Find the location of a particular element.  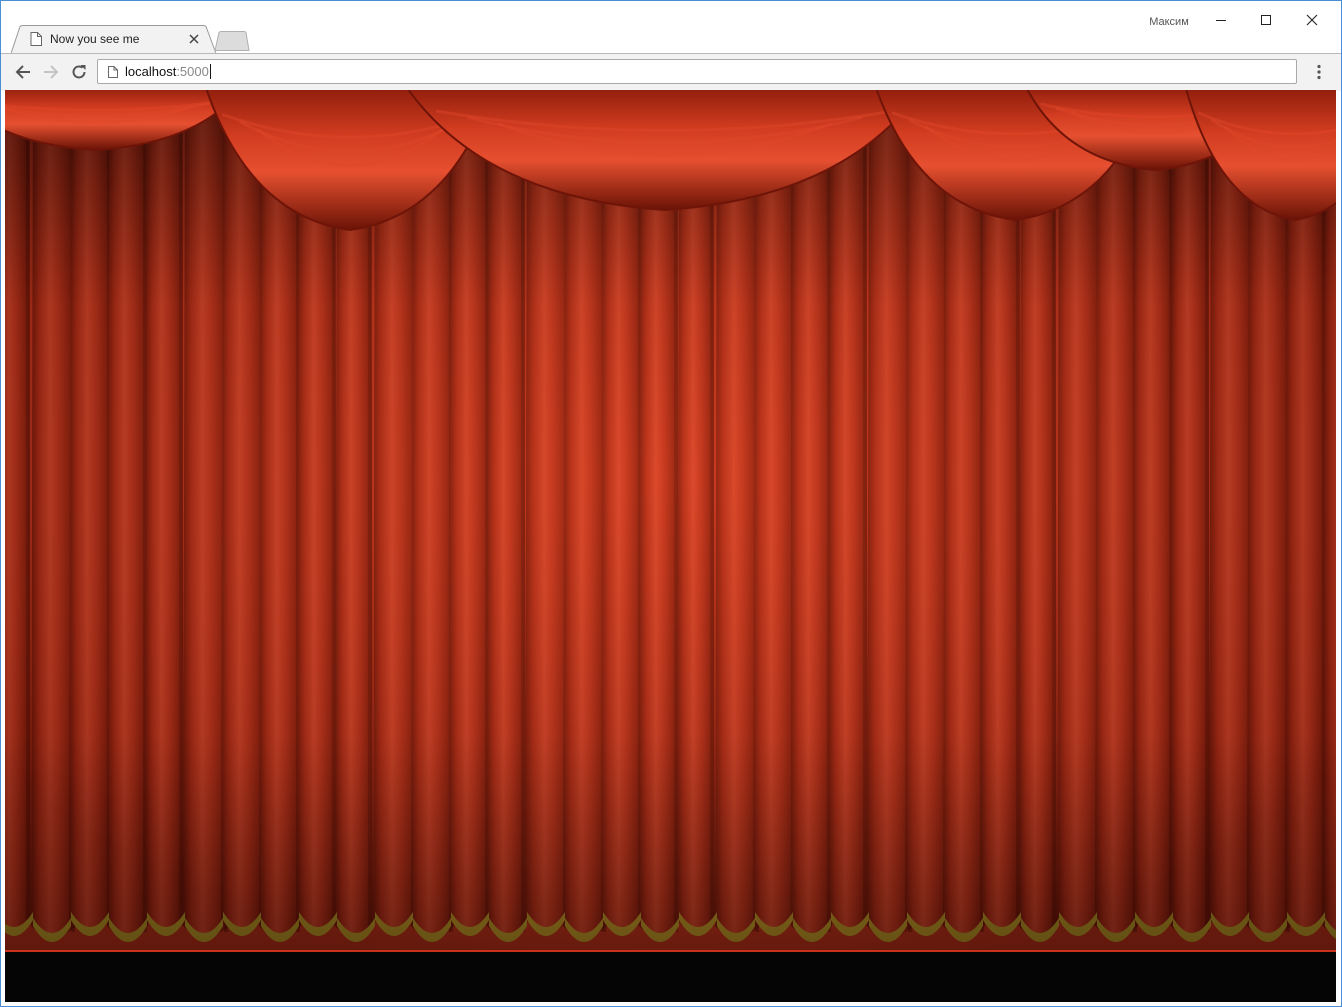

browser-menu-button is located at coordinates (1319, 72).